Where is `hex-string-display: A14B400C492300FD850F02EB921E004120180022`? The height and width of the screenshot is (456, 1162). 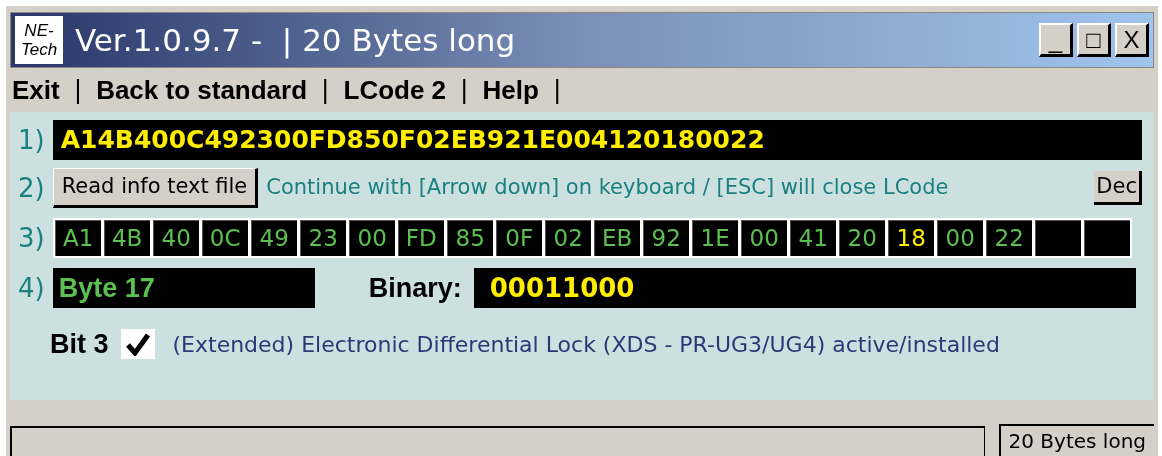
hex-string-display: A14B400C492300FD850F02EB921E004120180022 is located at coordinates (597, 140).